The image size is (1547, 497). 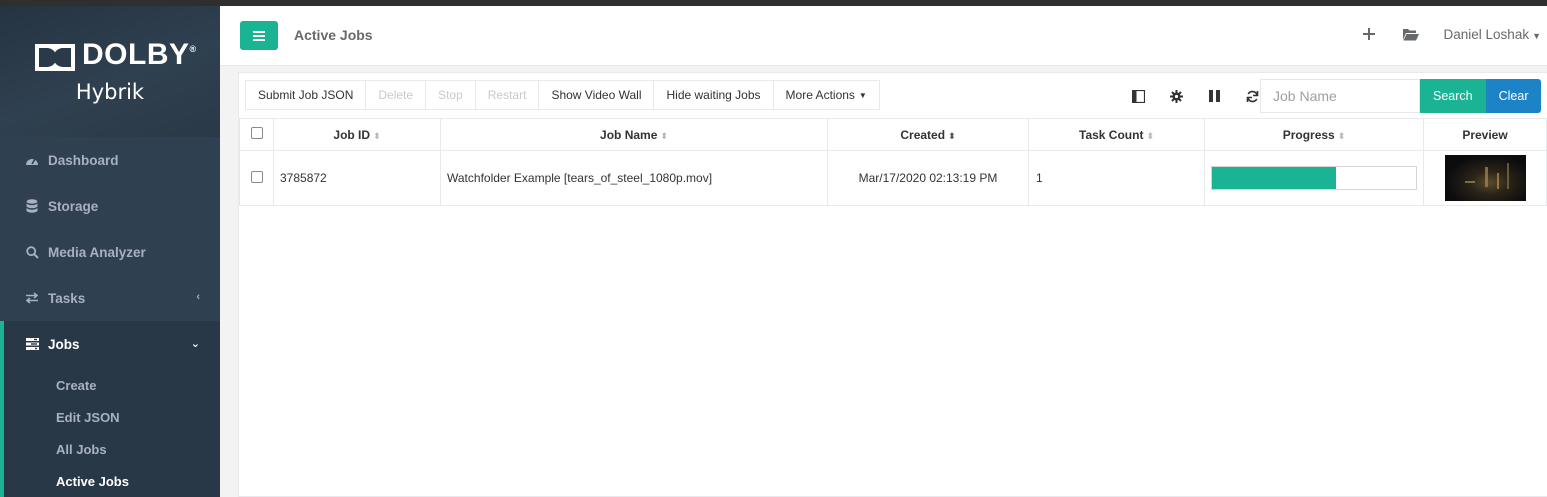 What do you see at coordinates (507, 95) in the screenshot?
I see `restart-button: Restart` at bounding box center [507, 95].